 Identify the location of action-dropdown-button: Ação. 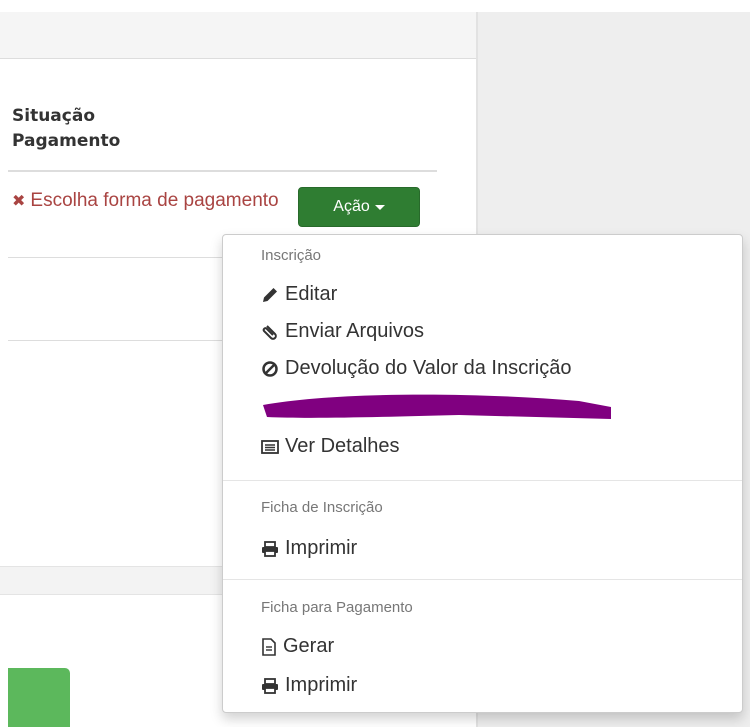
(359, 207).